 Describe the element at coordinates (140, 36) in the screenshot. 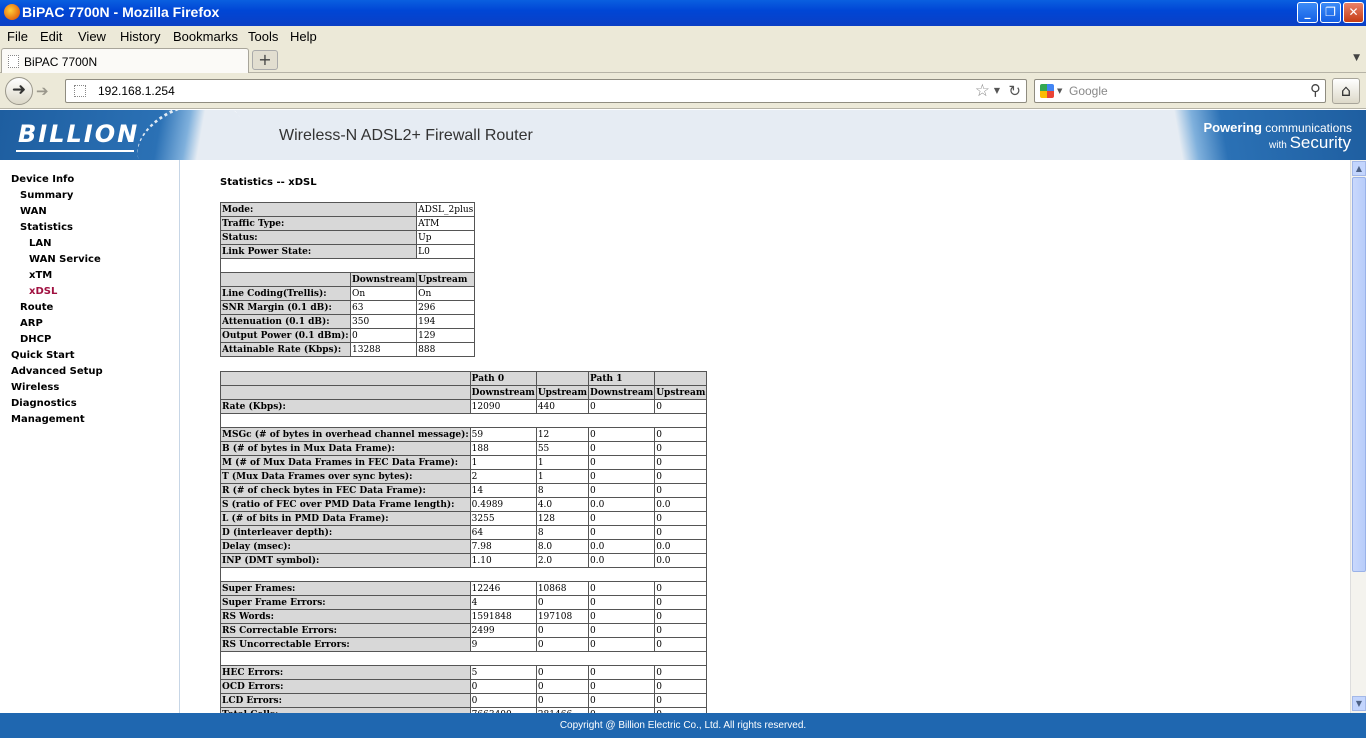

I see `menu-history: History` at that location.